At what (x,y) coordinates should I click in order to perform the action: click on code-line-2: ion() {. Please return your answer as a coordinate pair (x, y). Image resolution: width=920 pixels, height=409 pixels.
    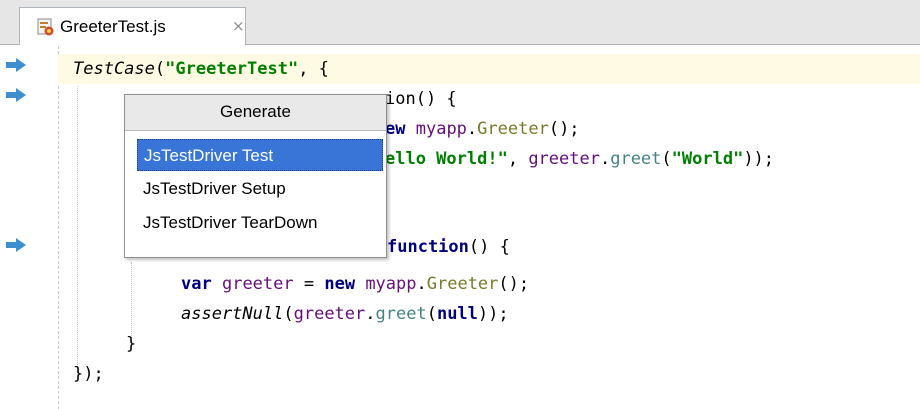
    Looking at the image, I should click on (421, 99).